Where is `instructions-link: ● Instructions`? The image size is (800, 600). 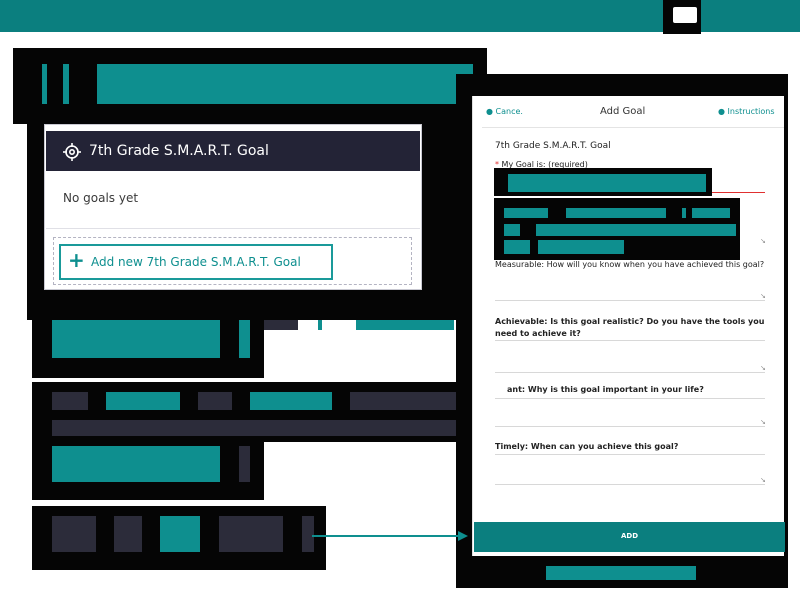
instructions-link: ● Instructions is located at coordinates (746, 111).